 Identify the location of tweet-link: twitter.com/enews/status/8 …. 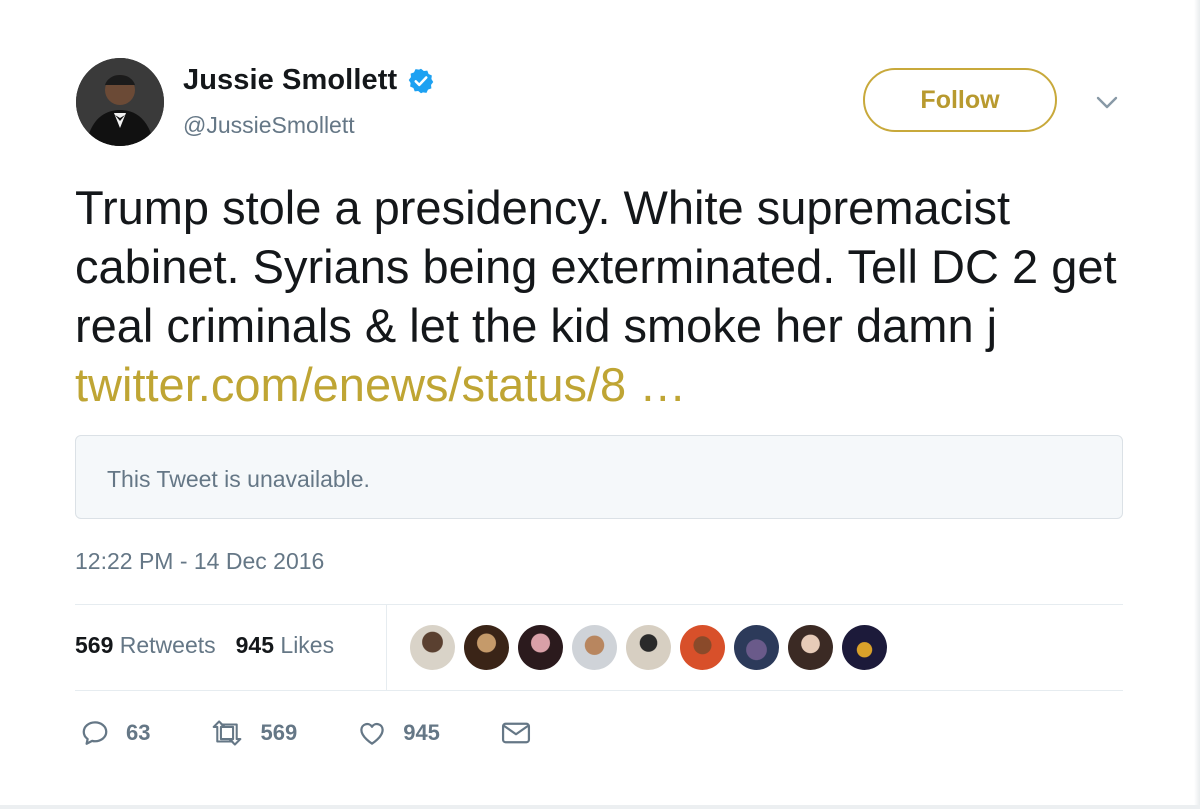
(380, 384).